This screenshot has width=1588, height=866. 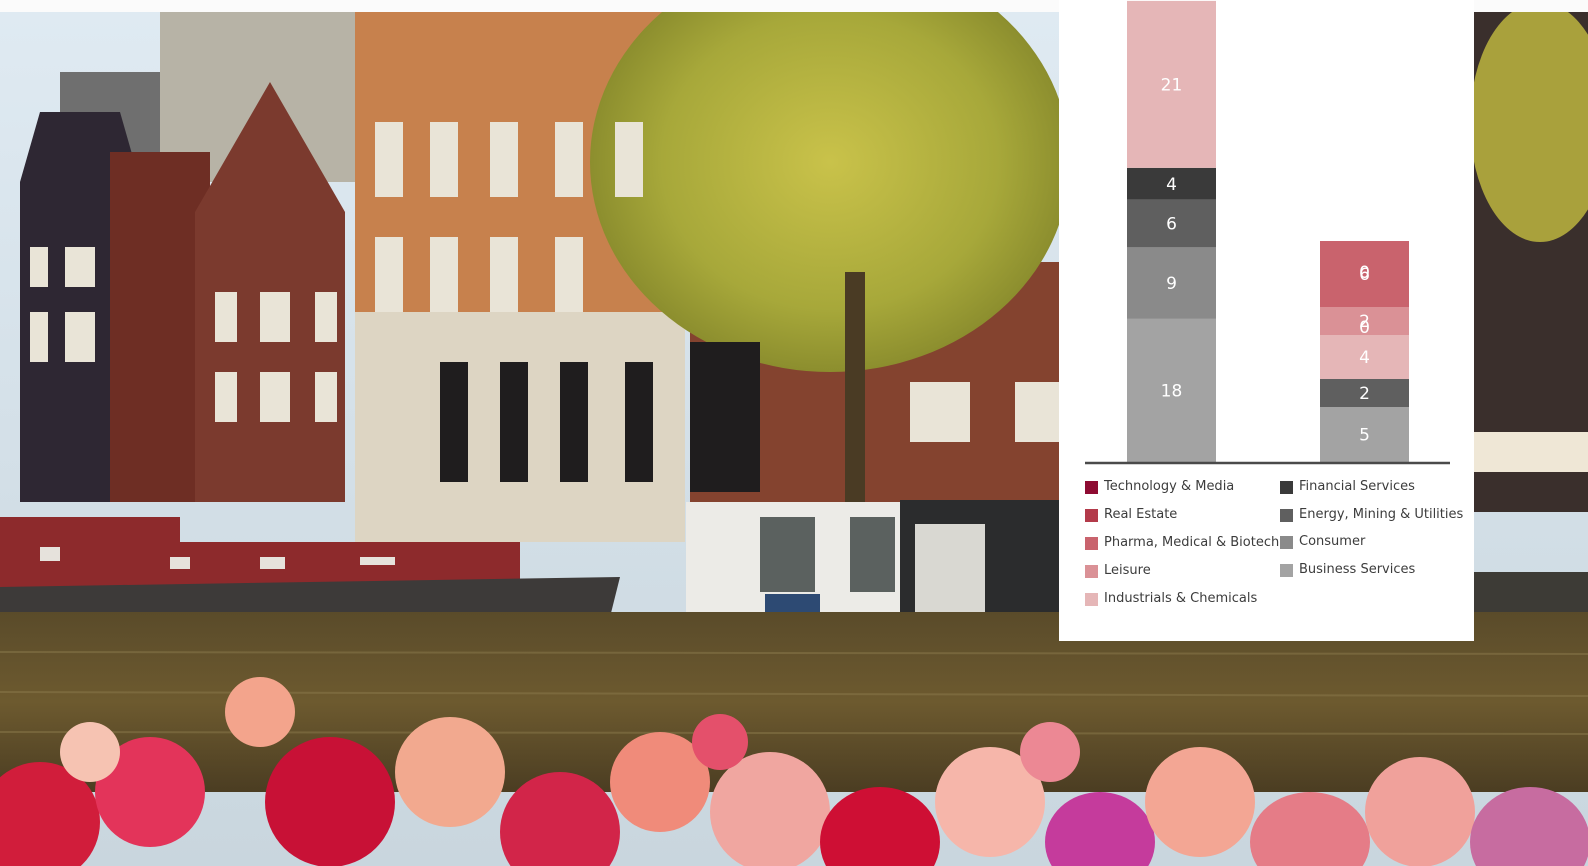 I want to click on data-label: 5, so click(x=1364, y=436).